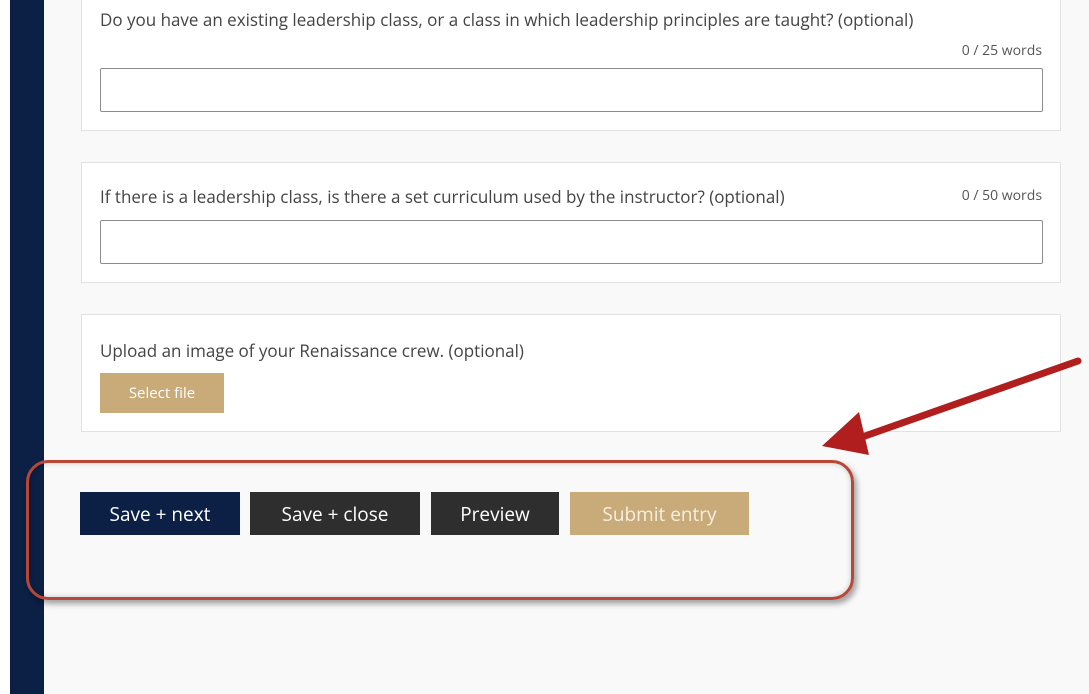 This screenshot has height=694, width=1089. Describe the element at coordinates (571, 242) in the screenshot. I see `curriculum-input` at that location.